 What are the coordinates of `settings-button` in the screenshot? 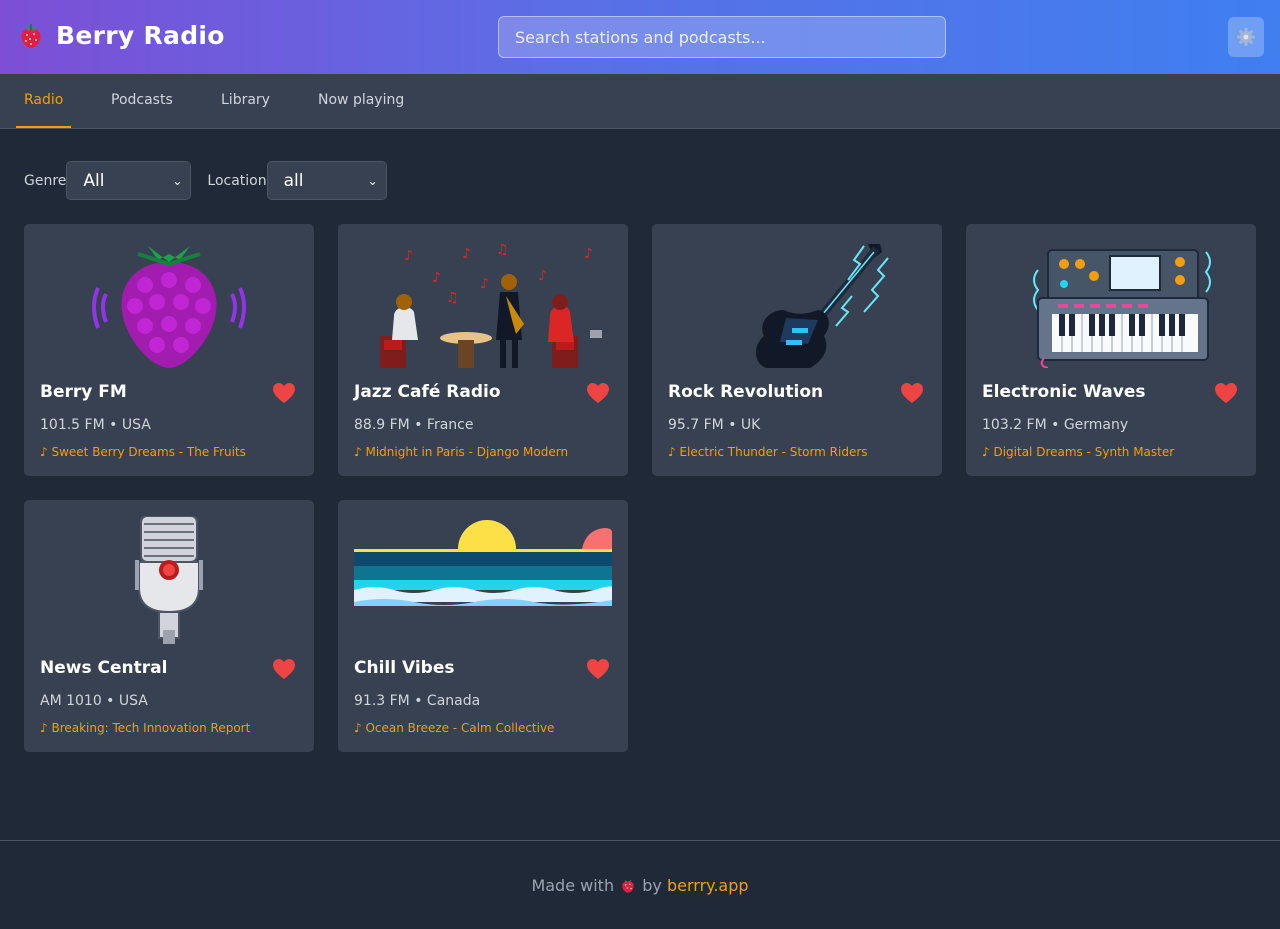 It's located at (1246, 37).